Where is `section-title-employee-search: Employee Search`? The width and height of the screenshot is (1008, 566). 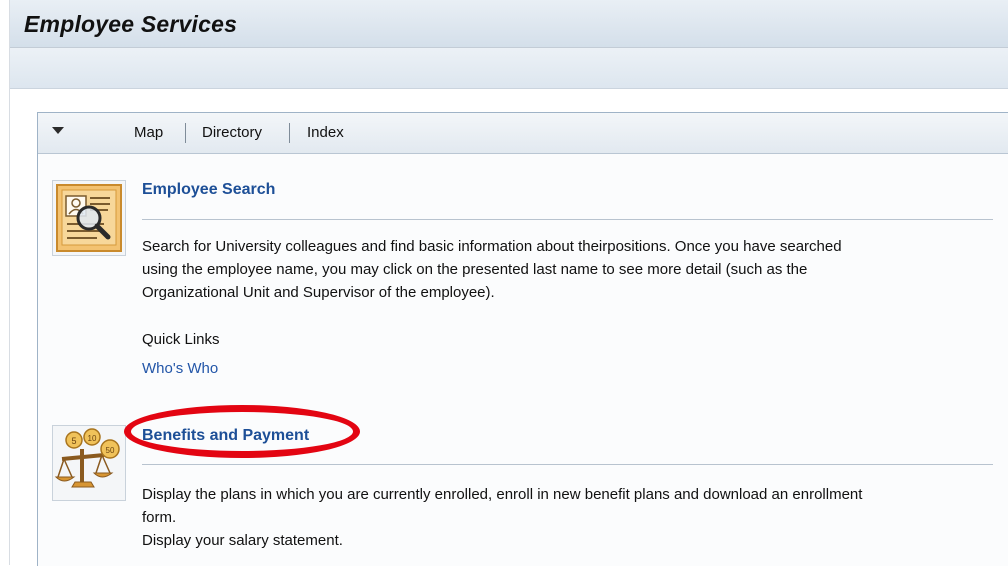
section-title-employee-search: Employee Search is located at coordinates (208, 190).